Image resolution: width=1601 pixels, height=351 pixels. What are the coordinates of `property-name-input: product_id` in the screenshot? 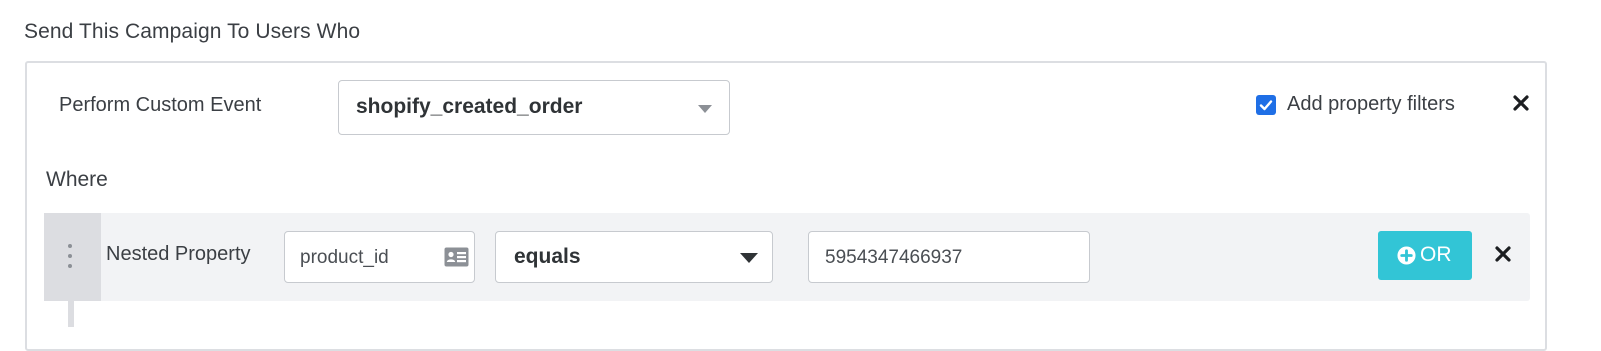 It's located at (379, 257).